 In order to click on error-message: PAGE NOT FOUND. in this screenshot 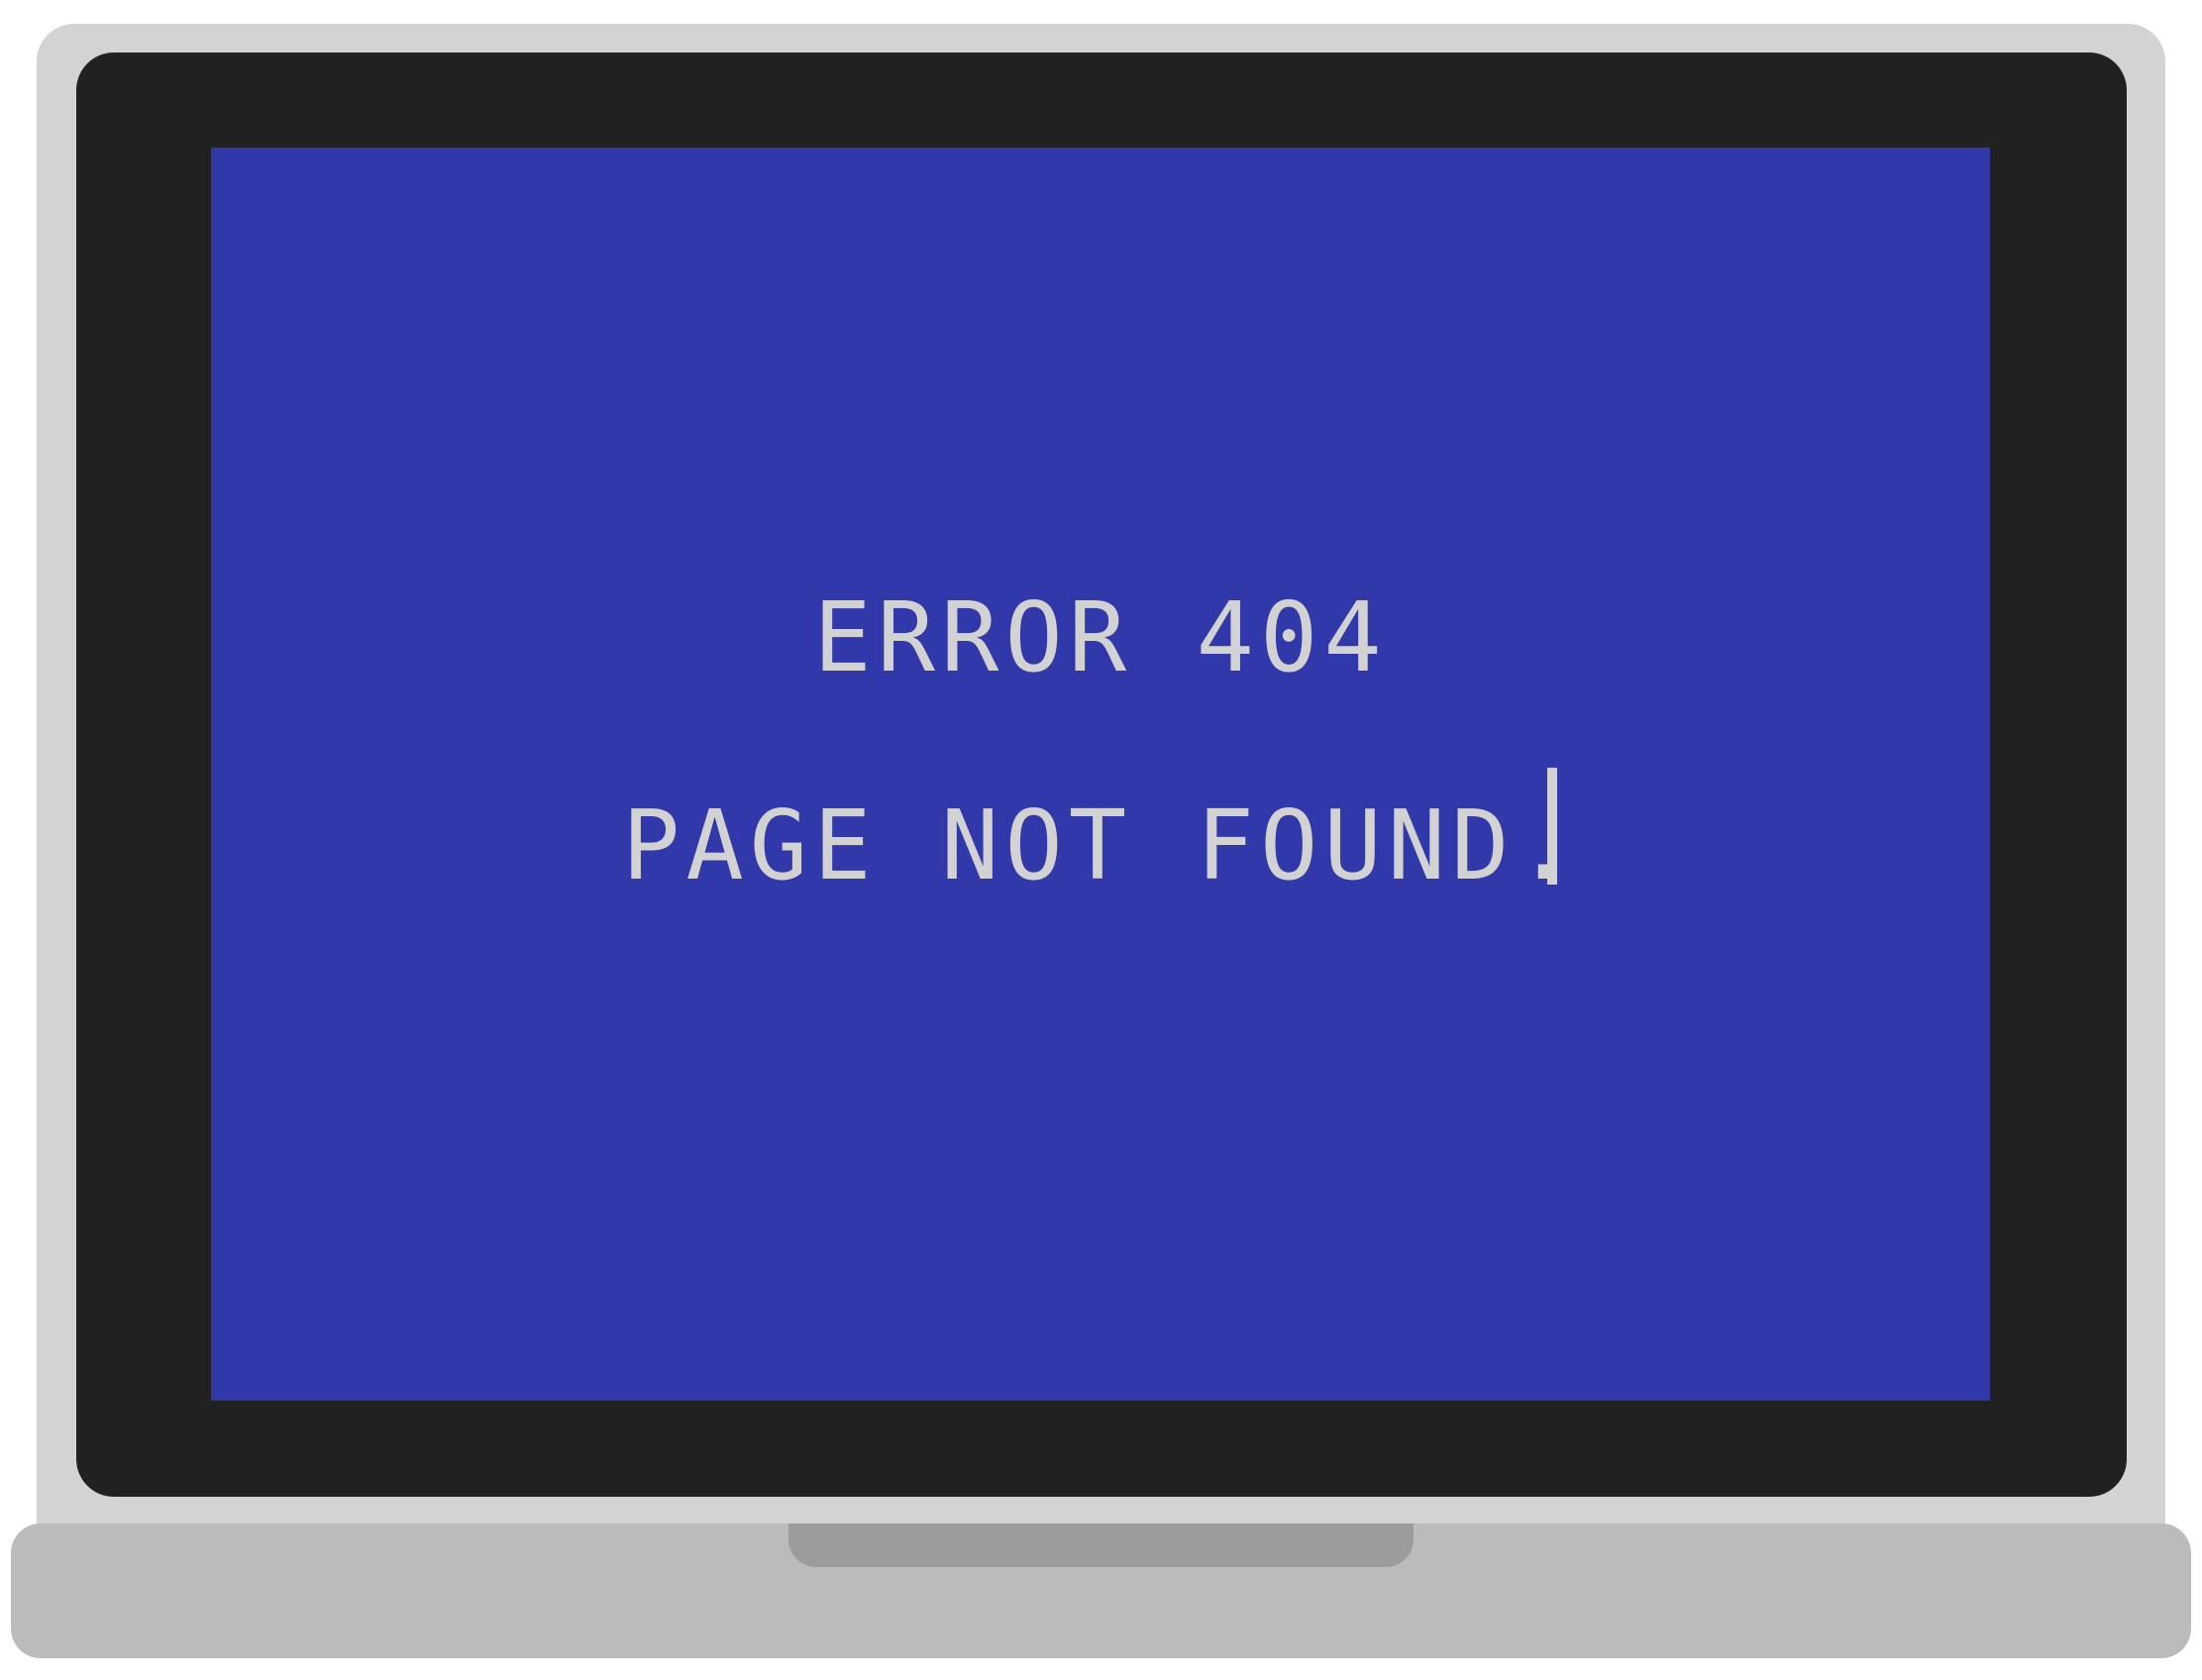, I will do `click(1100, 845)`.